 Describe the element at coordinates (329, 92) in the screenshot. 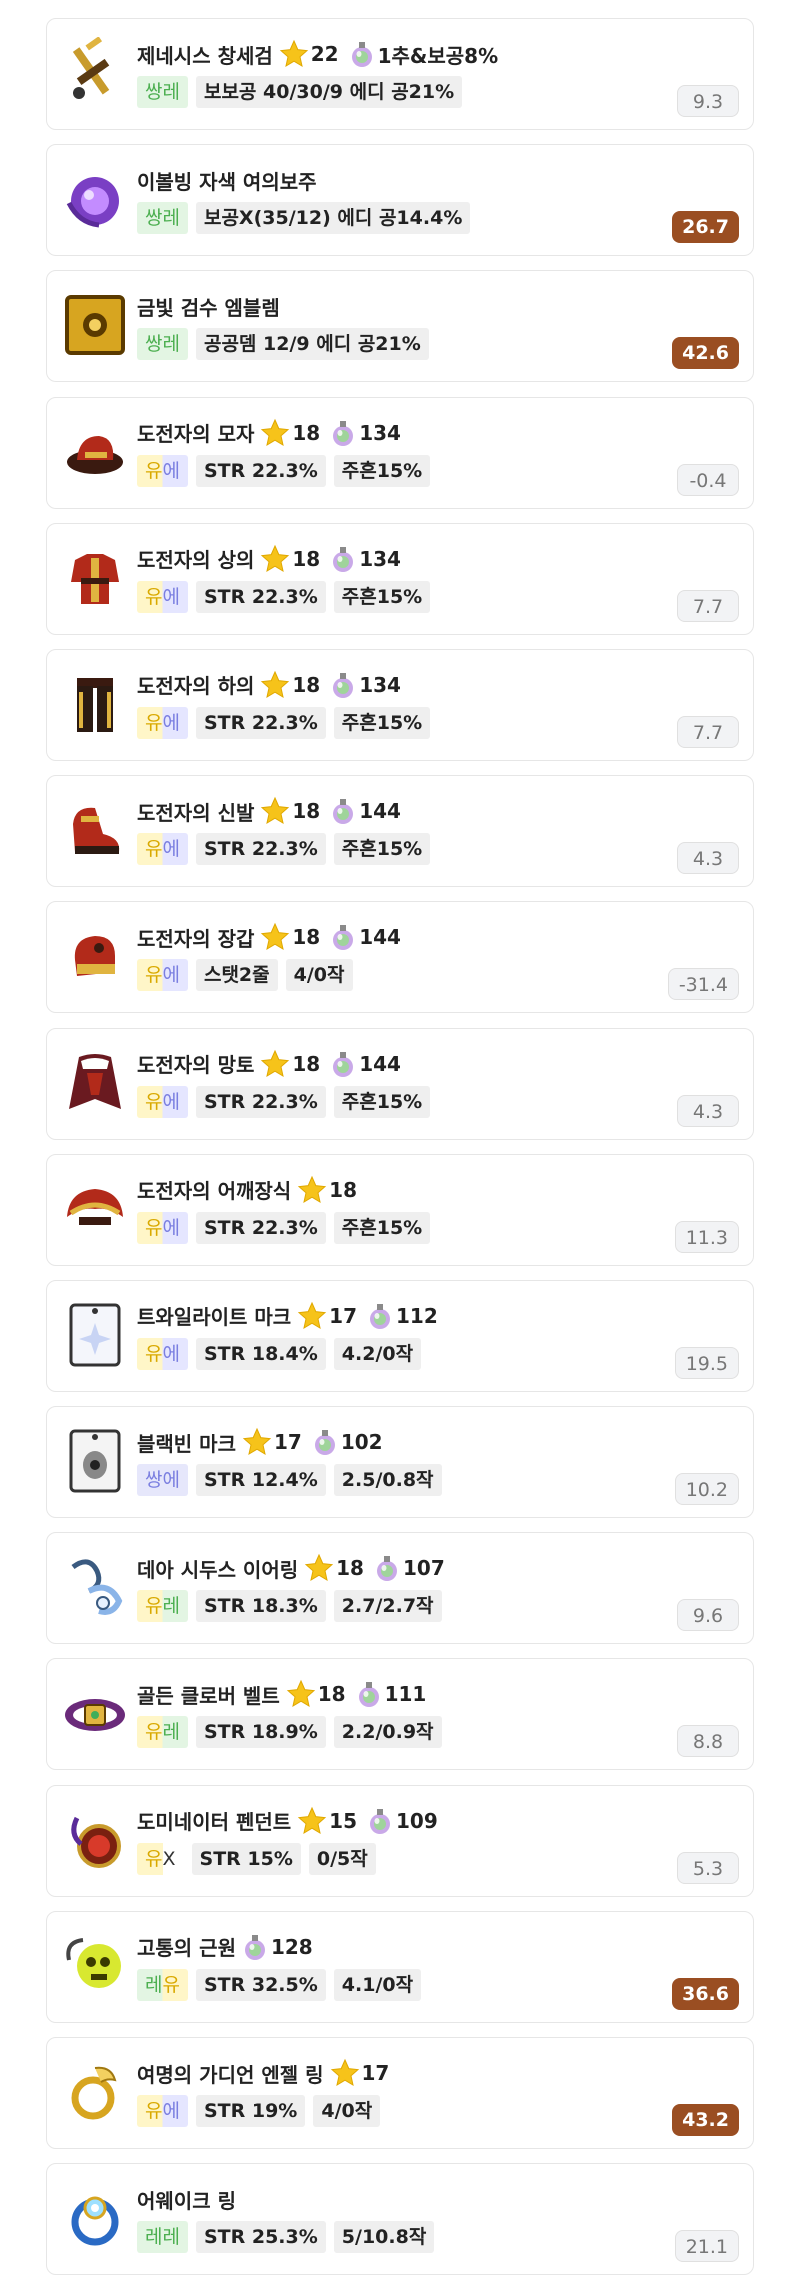

I see `stat-tag: 보보공 40/30/9 에디 공21%` at that location.